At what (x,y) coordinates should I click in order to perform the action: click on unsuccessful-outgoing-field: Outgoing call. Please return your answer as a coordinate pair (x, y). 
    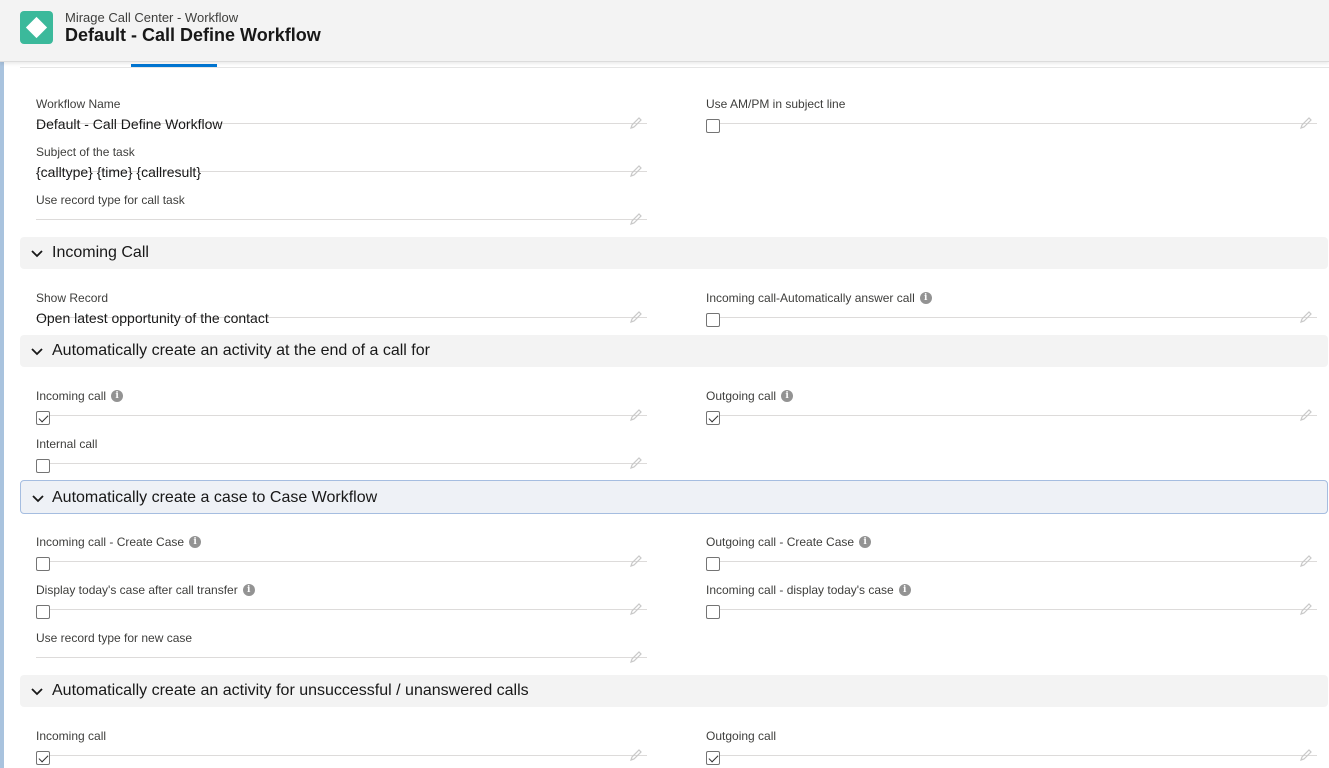
    Looking at the image, I should click on (1011, 736).